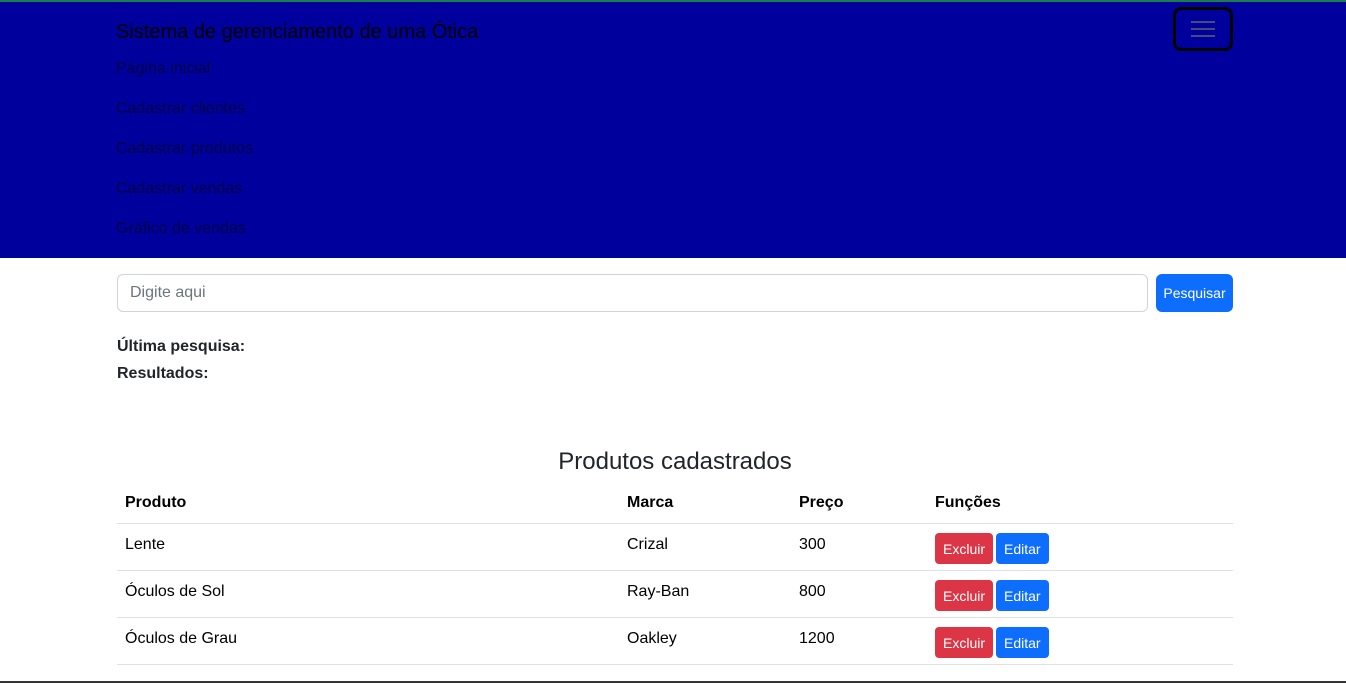 The image size is (1346, 683). What do you see at coordinates (1080, 503) in the screenshot?
I see `column-header-funcoes: Funções` at bounding box center [1080, 503].